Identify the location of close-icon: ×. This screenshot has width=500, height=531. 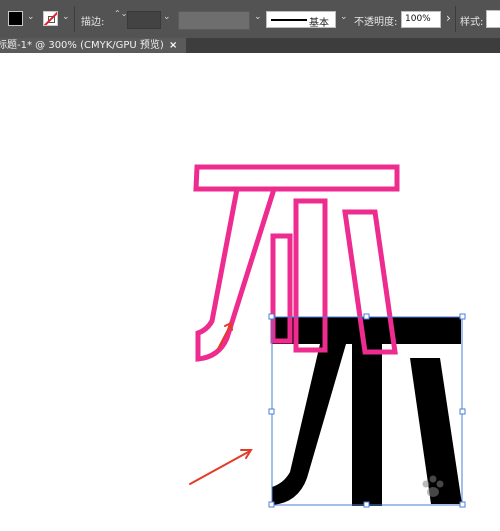
(173, 45).